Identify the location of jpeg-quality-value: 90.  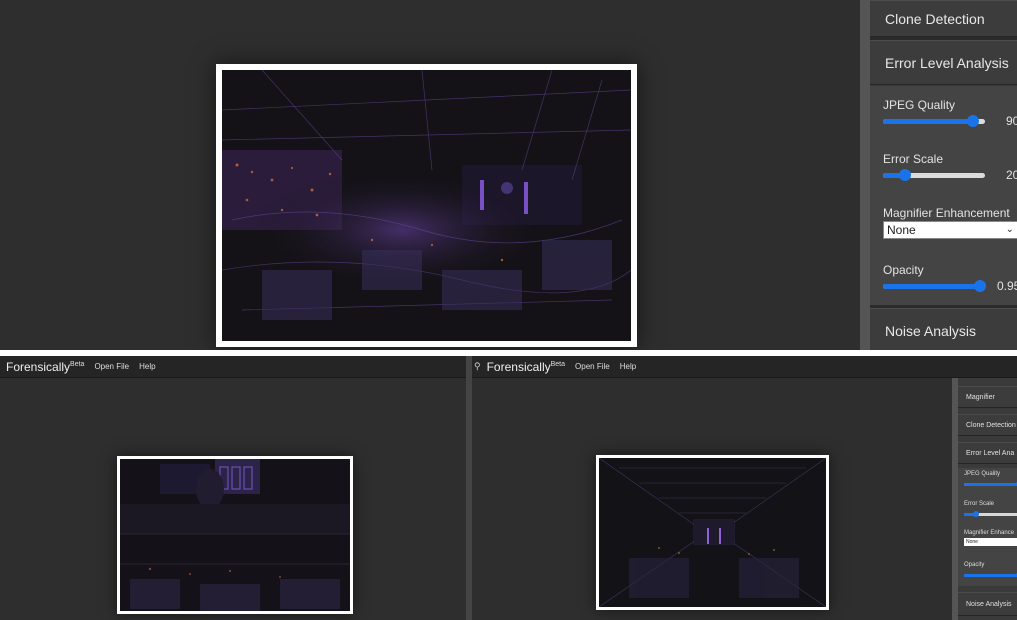
(1011, 121).